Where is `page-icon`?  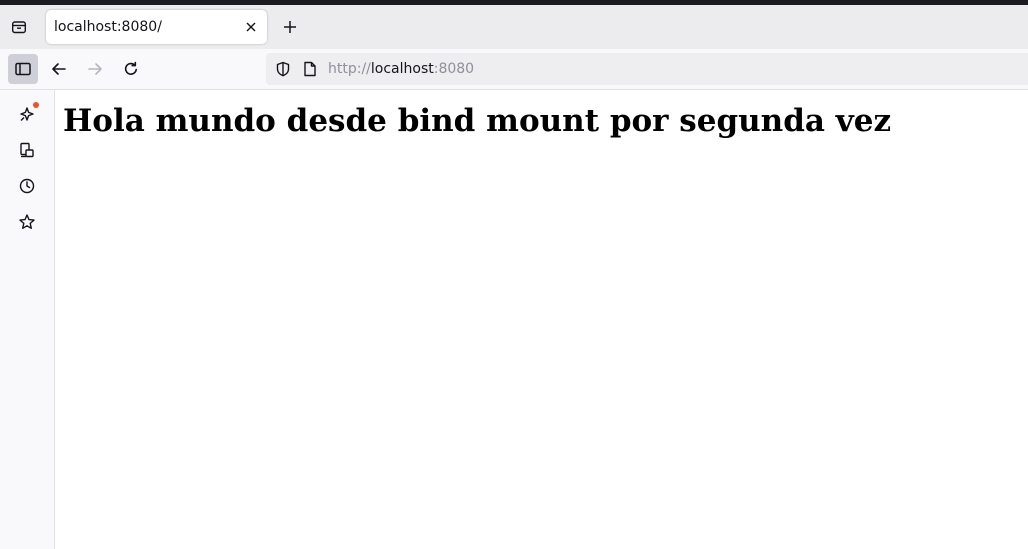
page-icon is located at coordinates (310, 69).